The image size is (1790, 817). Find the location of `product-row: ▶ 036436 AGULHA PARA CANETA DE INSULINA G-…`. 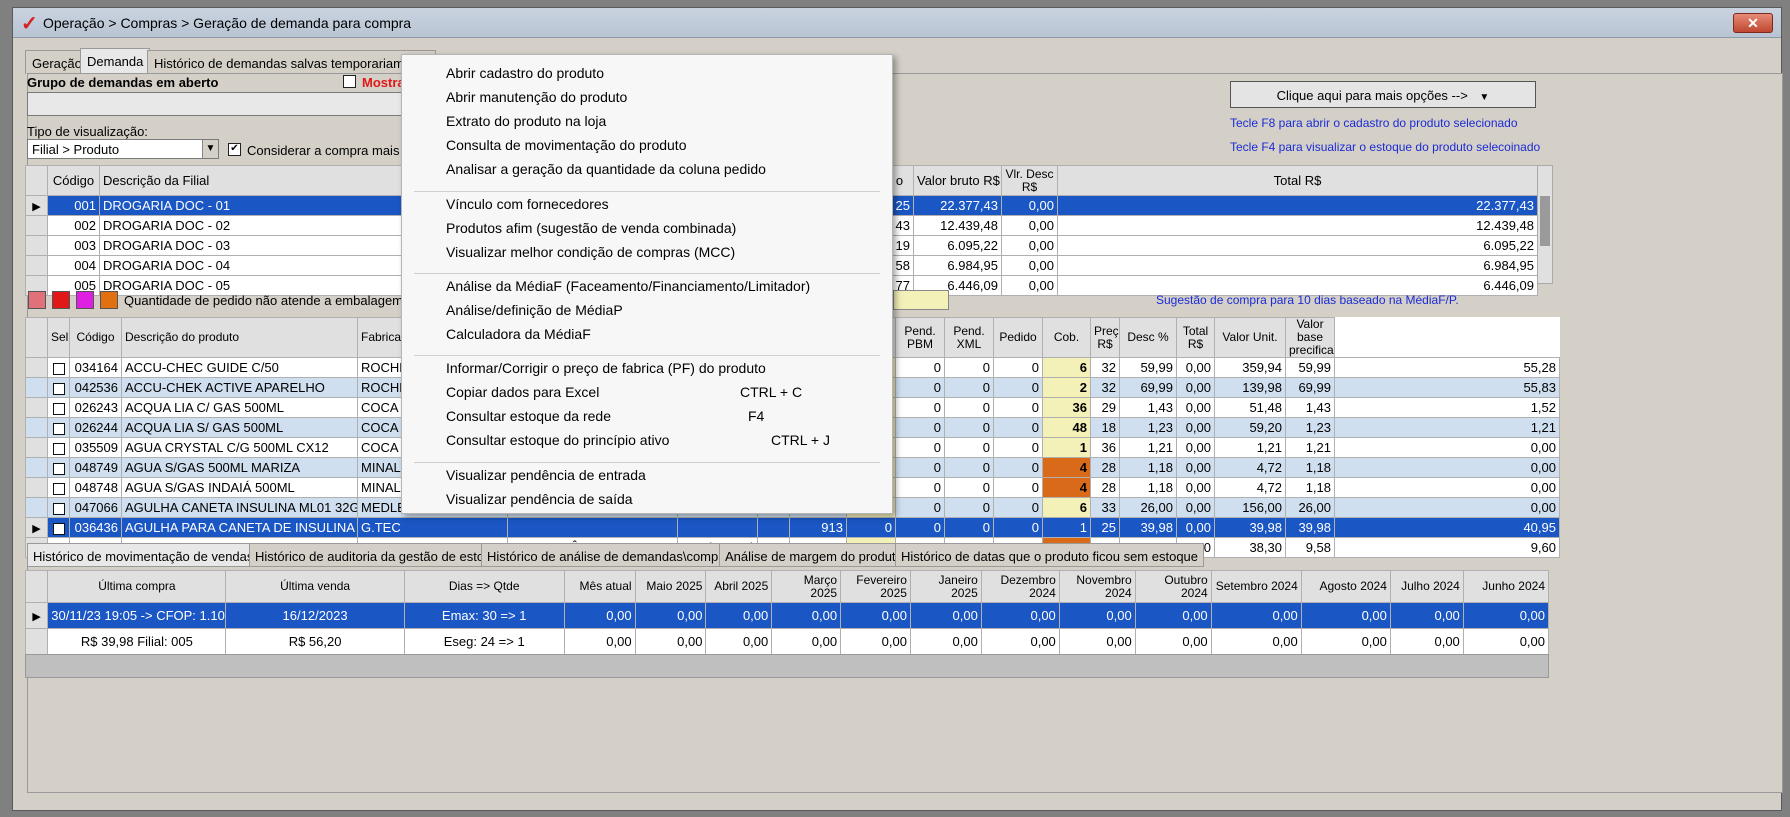

product-row: ▶ 036436 AGULHA PARA CANETA DE INSULINA G-… is located at coordinates (792, 527).